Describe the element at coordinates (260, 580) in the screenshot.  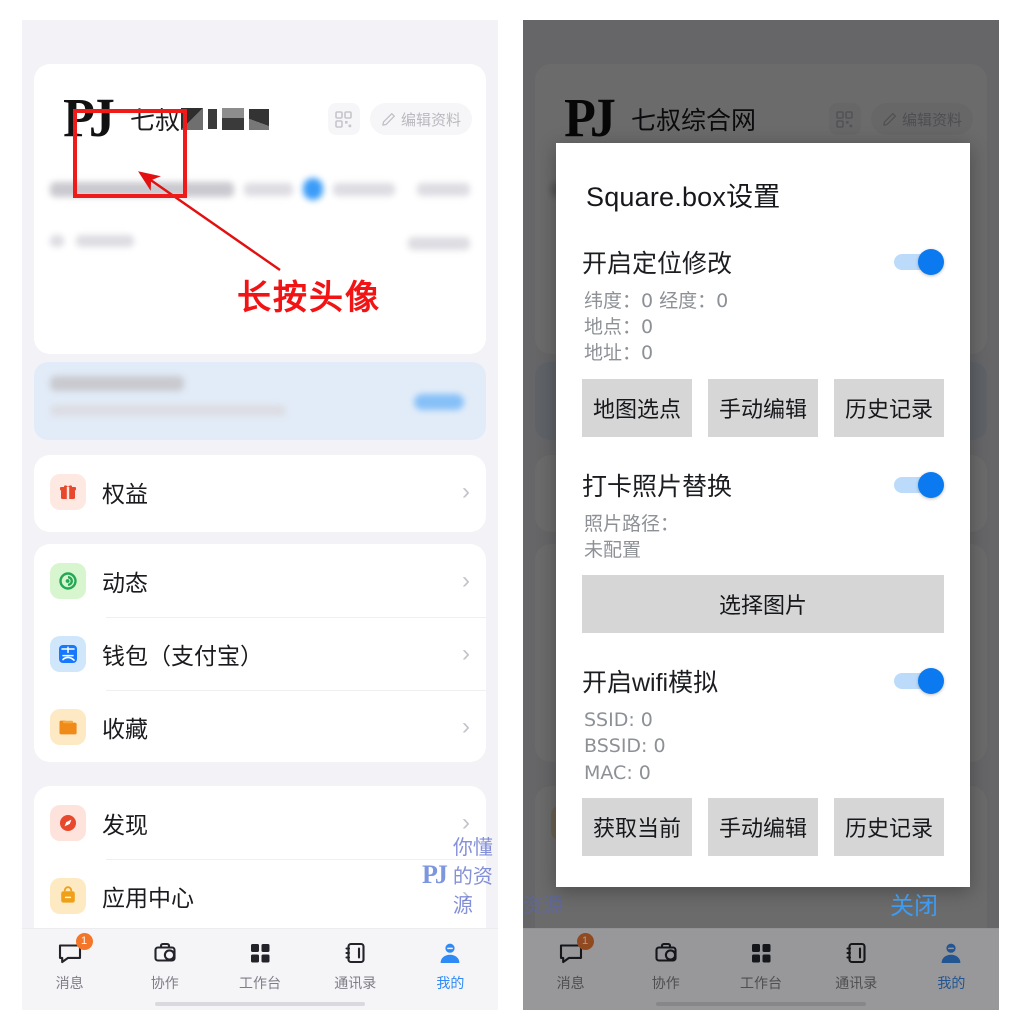
I see `list-item: 动态 ›` at that location.